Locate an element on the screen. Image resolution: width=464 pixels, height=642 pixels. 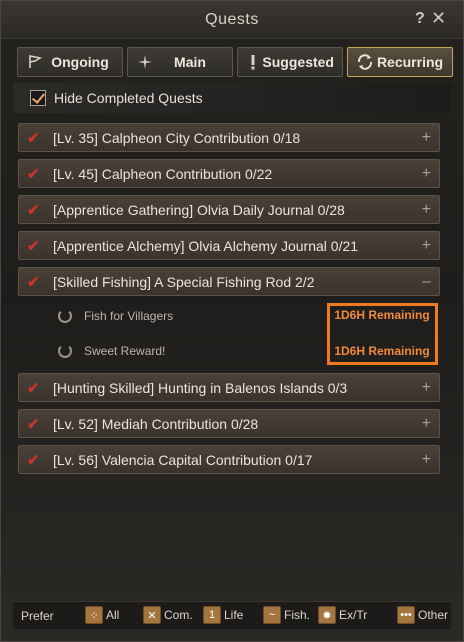
filter-fishing: ~ Fish. is located at coordinates (286, 615).